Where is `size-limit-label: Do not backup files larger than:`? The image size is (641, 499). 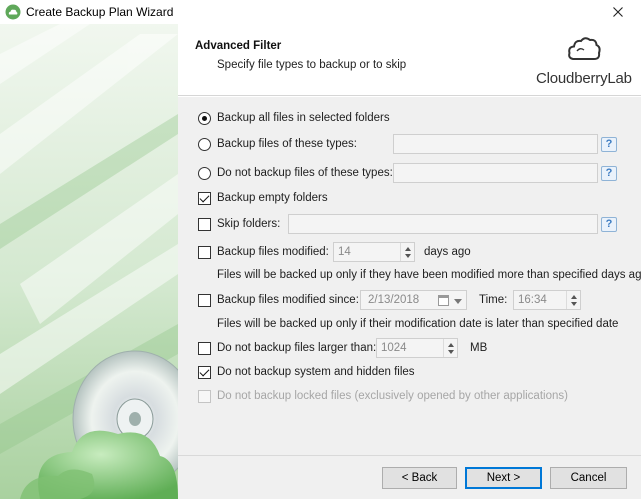 size-limit-label: Do not backup files larger than: is located at coordinates (297, 348).